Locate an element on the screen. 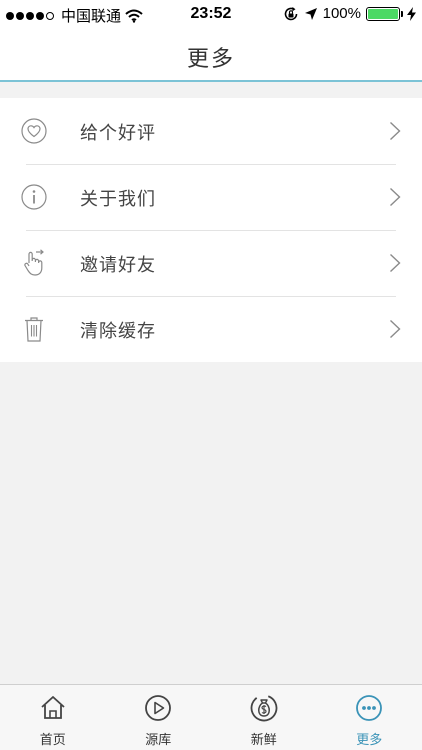 The width and height of the screenshot is (422, 750). nav-bar: 更多 is located at coordinates (211, 55).